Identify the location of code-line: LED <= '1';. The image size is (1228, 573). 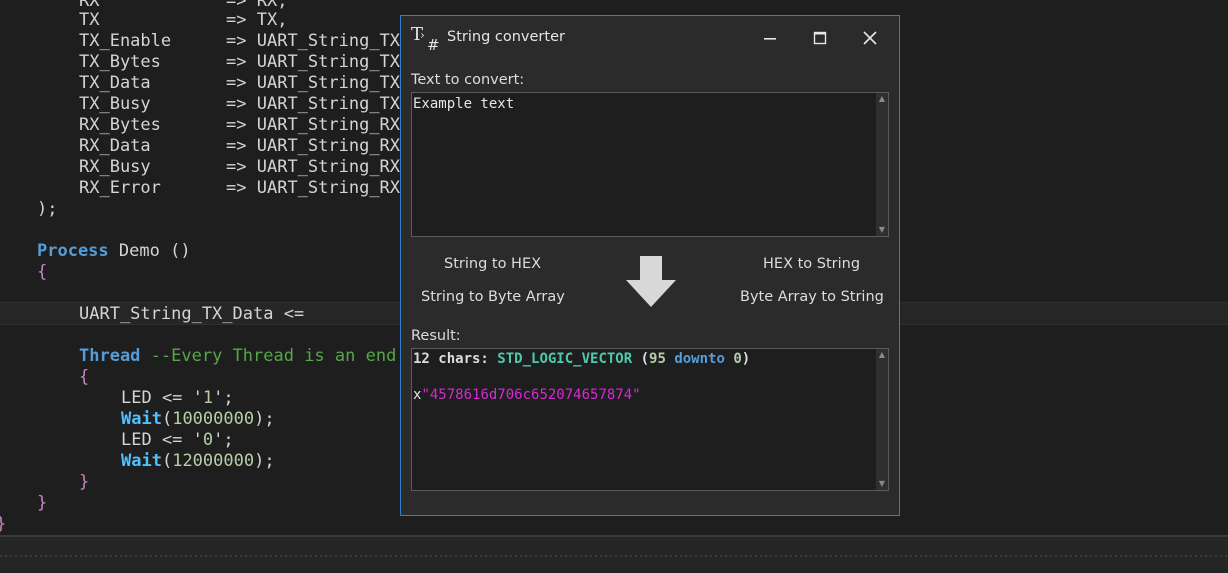
(177, 398).